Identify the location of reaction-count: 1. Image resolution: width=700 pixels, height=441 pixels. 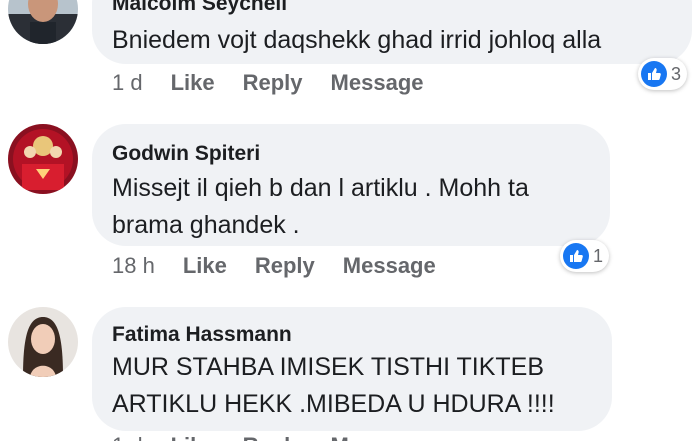
(598, 255).